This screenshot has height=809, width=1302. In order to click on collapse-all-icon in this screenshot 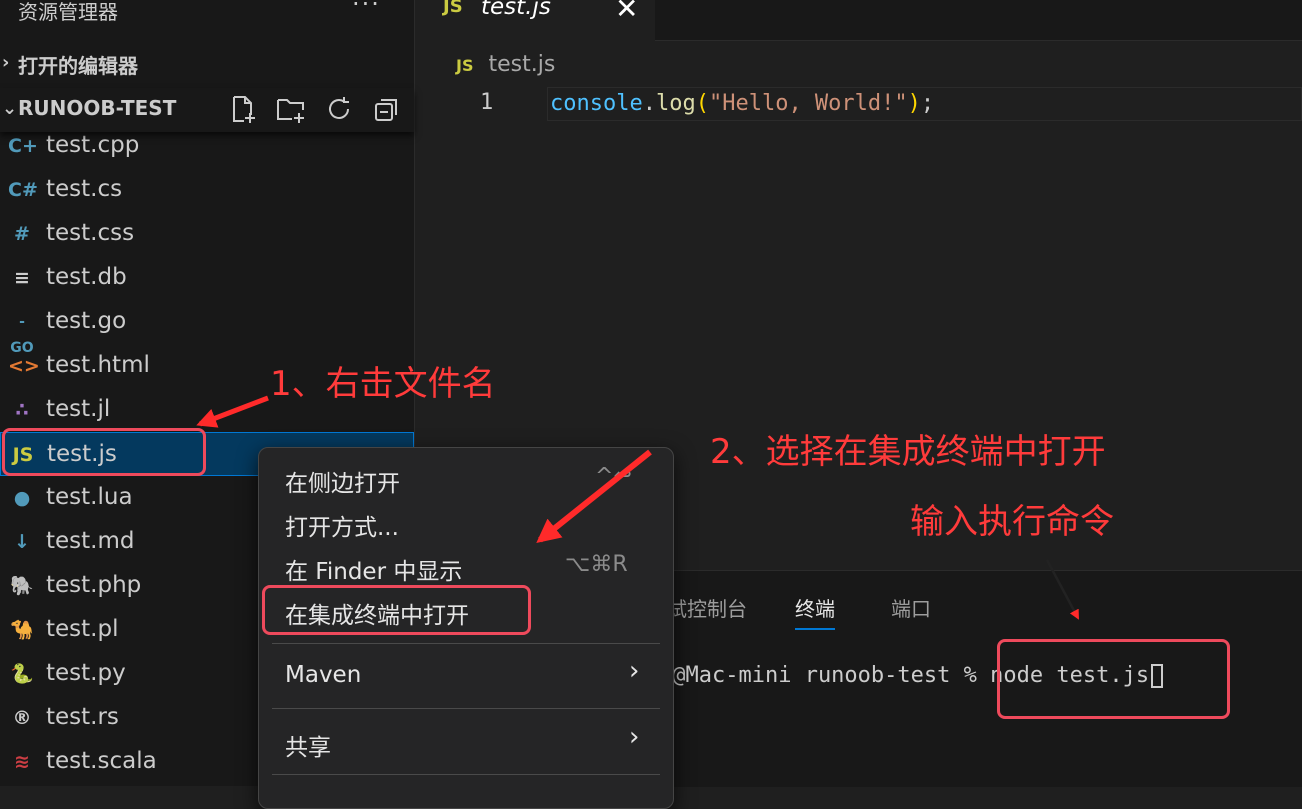, I will do `click(387, 109)`.